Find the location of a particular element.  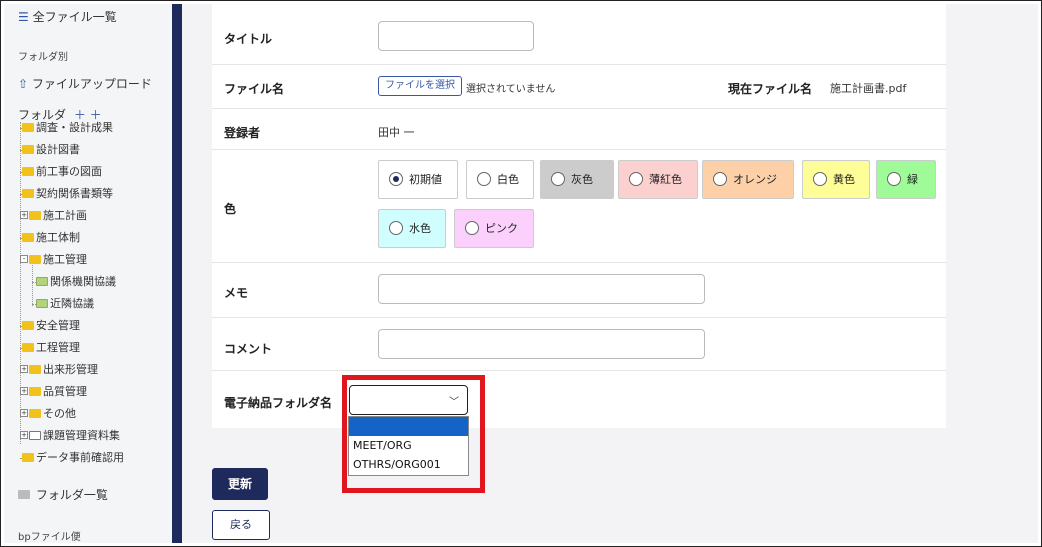

current-file-label: 現在ファイル名 is located at coordinates (770, 89).